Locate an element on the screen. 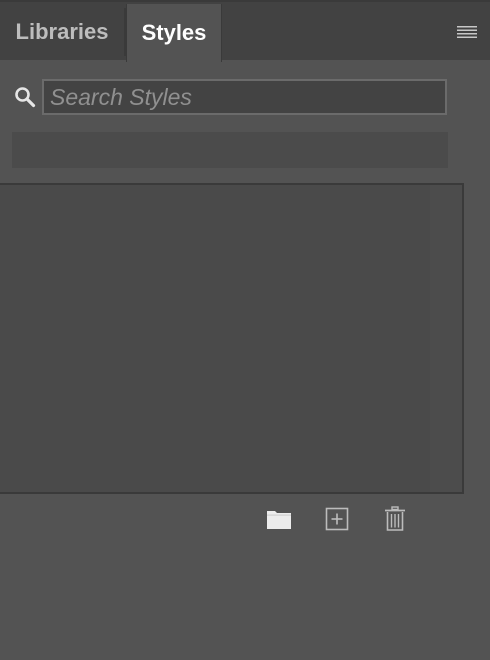 Image resolution: width=490 pixels, height=660 pixels. tab-styles: Styles is located at coordinates (174, 33).